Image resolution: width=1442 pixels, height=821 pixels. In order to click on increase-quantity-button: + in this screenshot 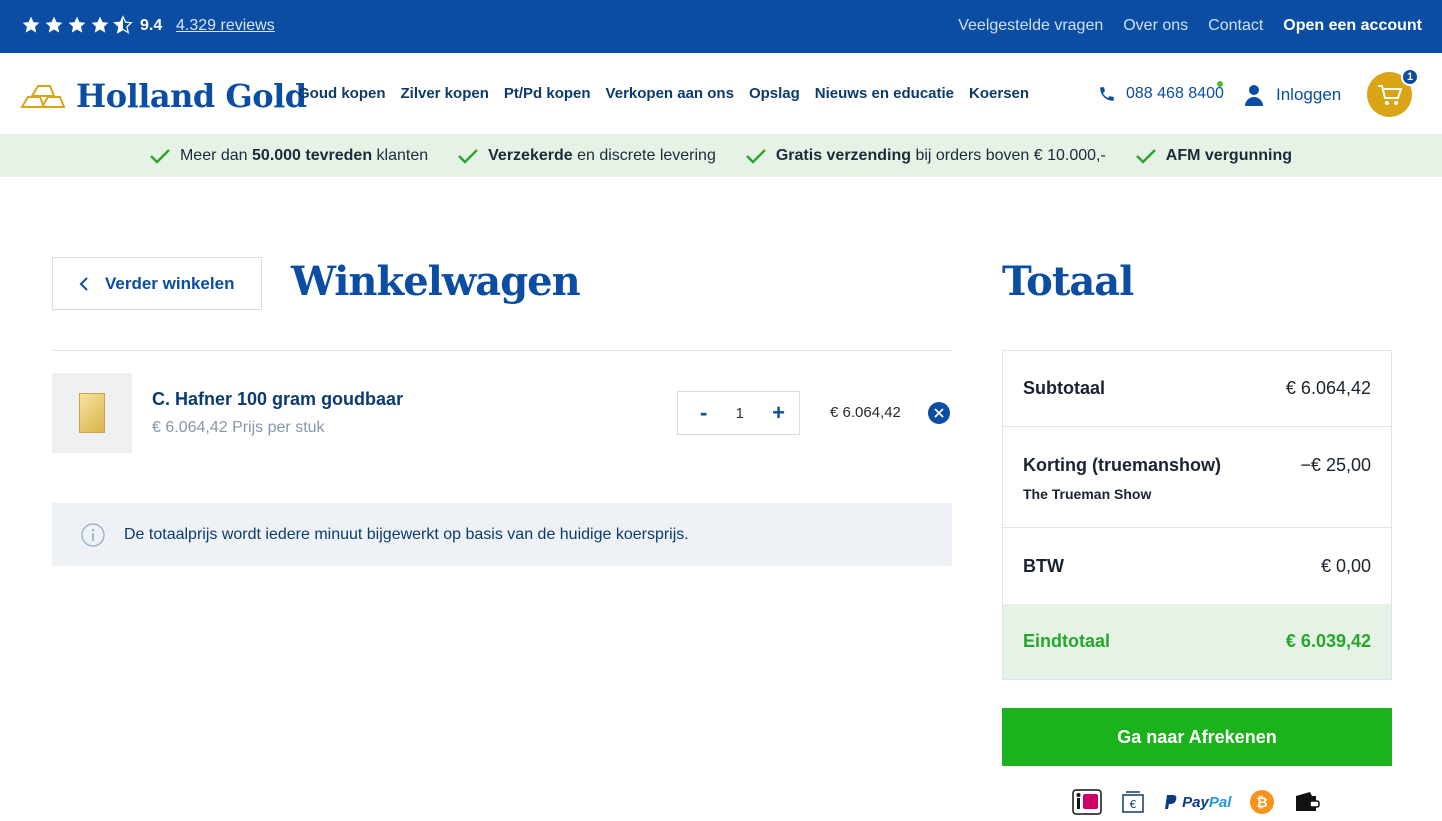, I will do `click(778, 413)`.